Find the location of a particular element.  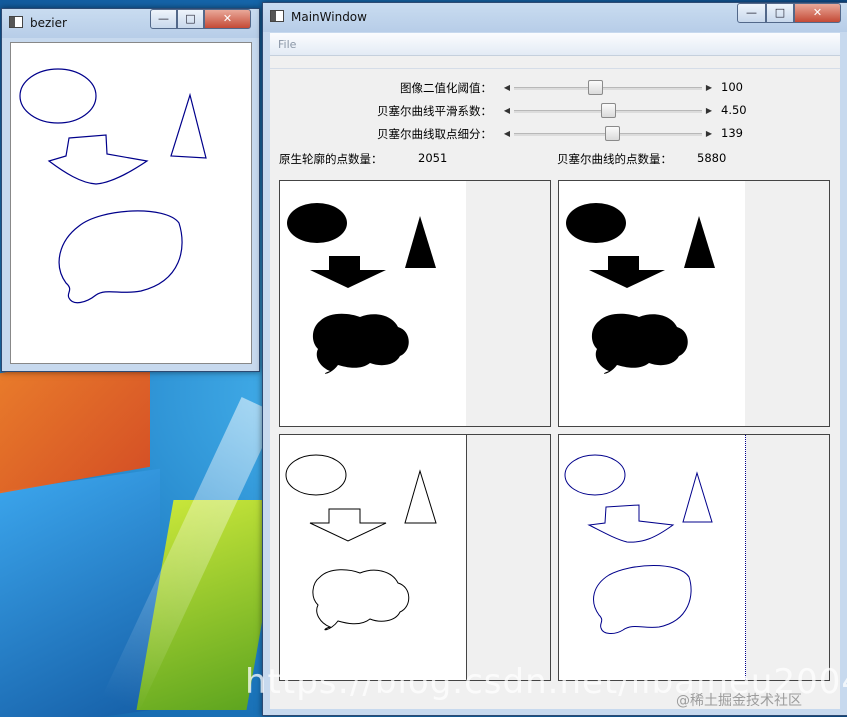

bezier-triangle is located at coordinates (188, 125).